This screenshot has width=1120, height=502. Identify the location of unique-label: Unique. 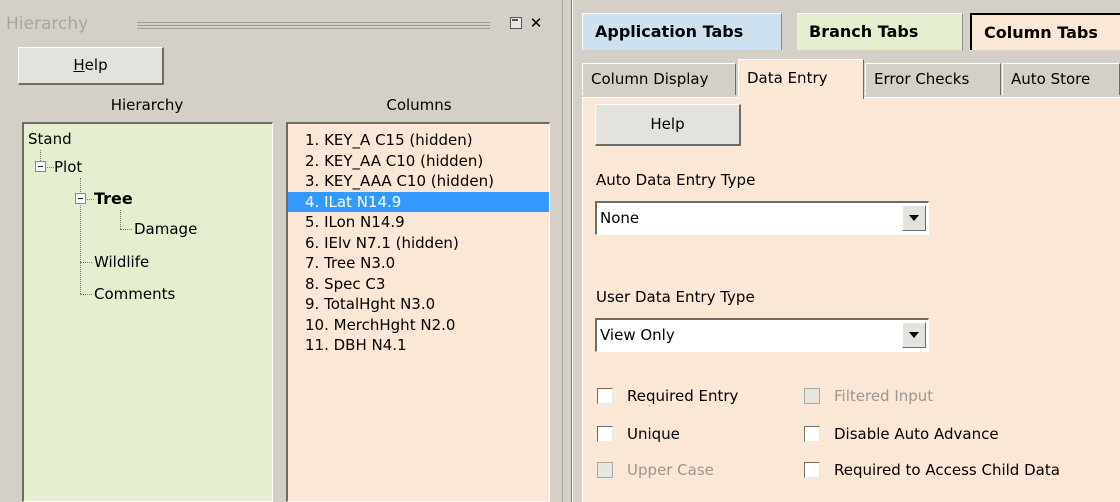
(653, 434).